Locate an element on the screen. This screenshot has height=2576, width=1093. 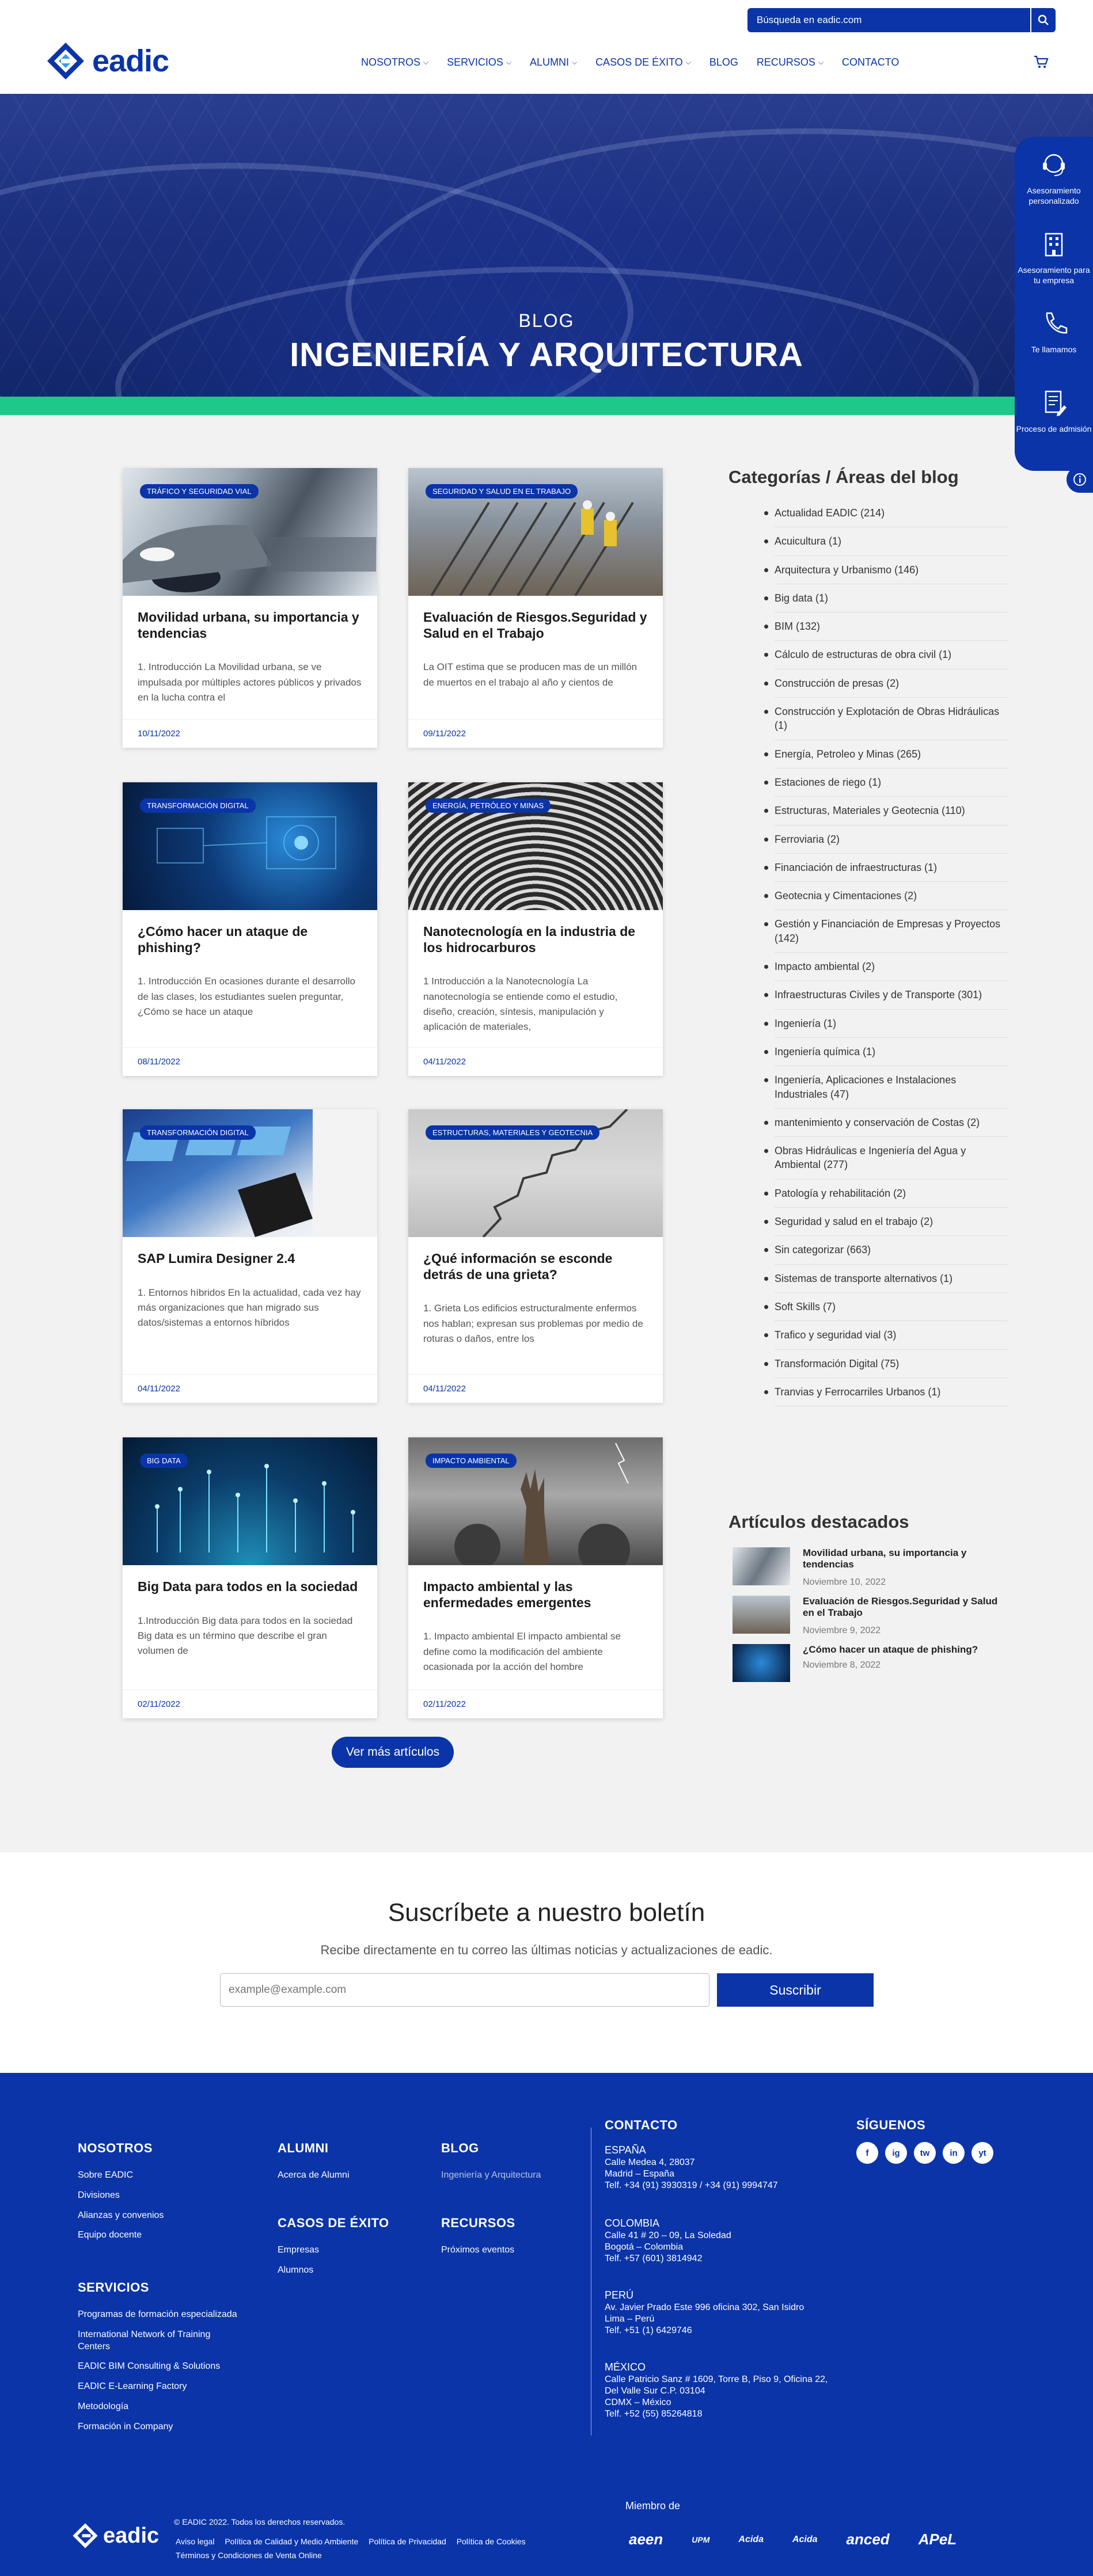
footer-link: Equipo docente is located at coordinates (121, 2236).